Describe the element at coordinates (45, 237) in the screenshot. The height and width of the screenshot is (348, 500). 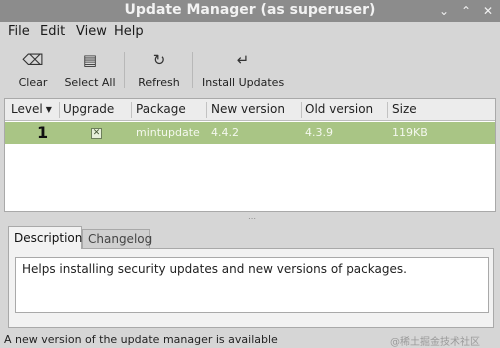
I see `tab-description: Description` at that location.